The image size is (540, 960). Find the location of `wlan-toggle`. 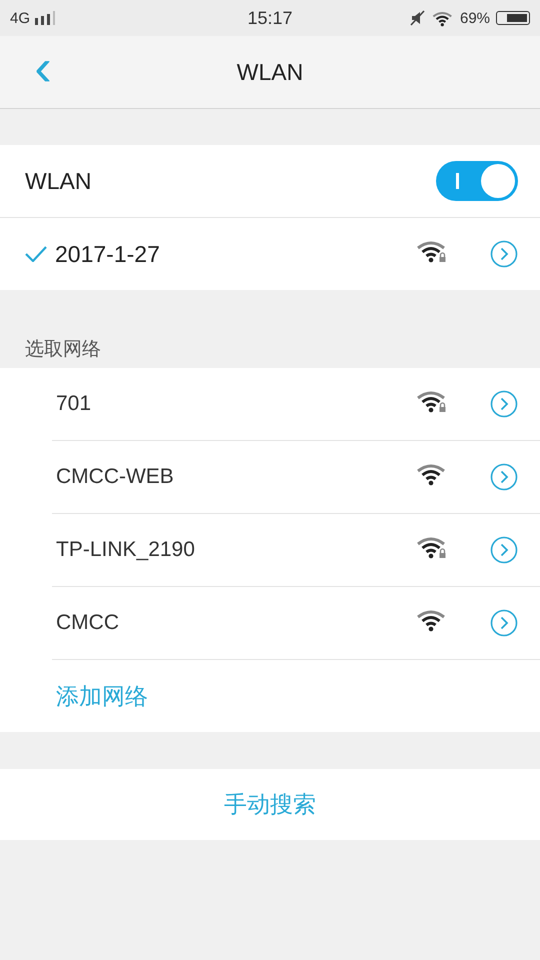

wlan-toggle is located at coordinates (477, 181).